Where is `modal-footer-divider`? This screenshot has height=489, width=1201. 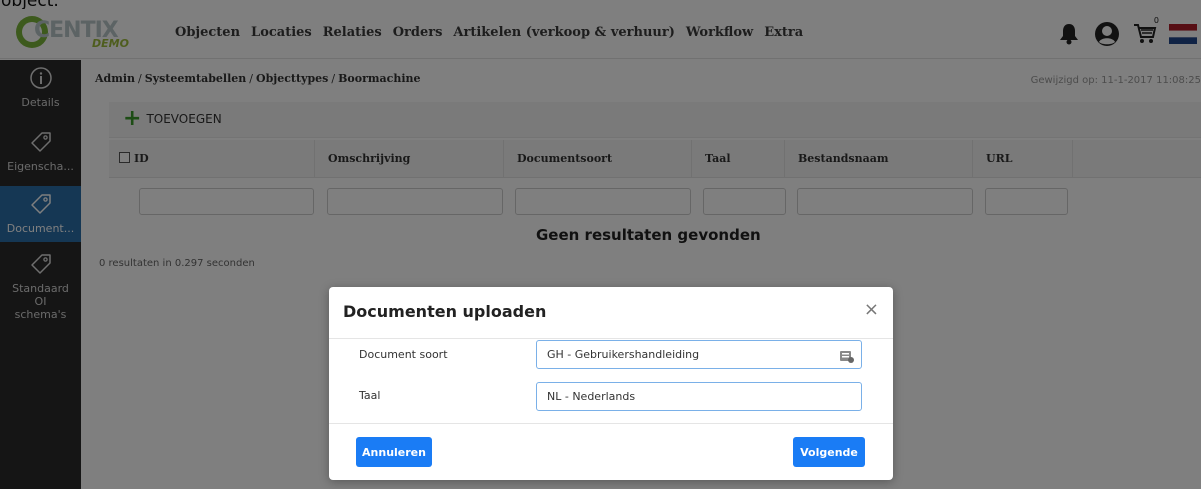
modal-footer-divider is located at coordinates (611, 423).